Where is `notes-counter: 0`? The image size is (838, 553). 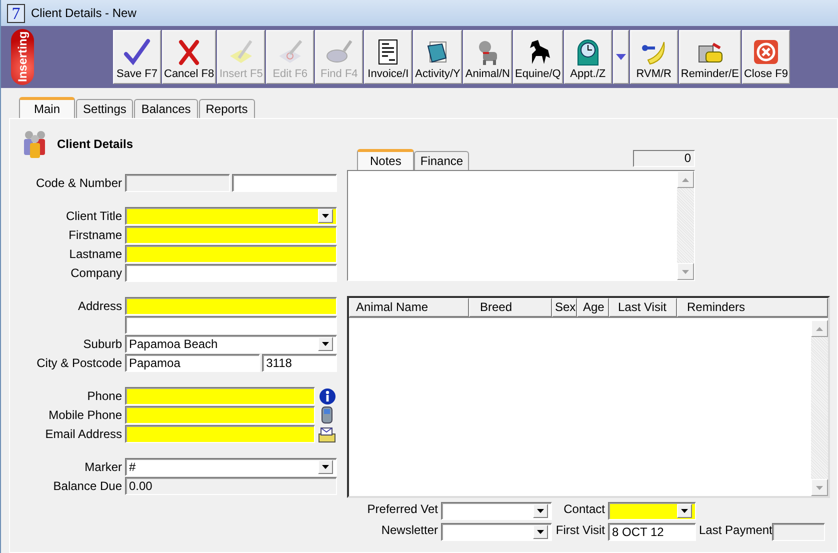 notes-counter: 0 is located at coordinates (664, 158).